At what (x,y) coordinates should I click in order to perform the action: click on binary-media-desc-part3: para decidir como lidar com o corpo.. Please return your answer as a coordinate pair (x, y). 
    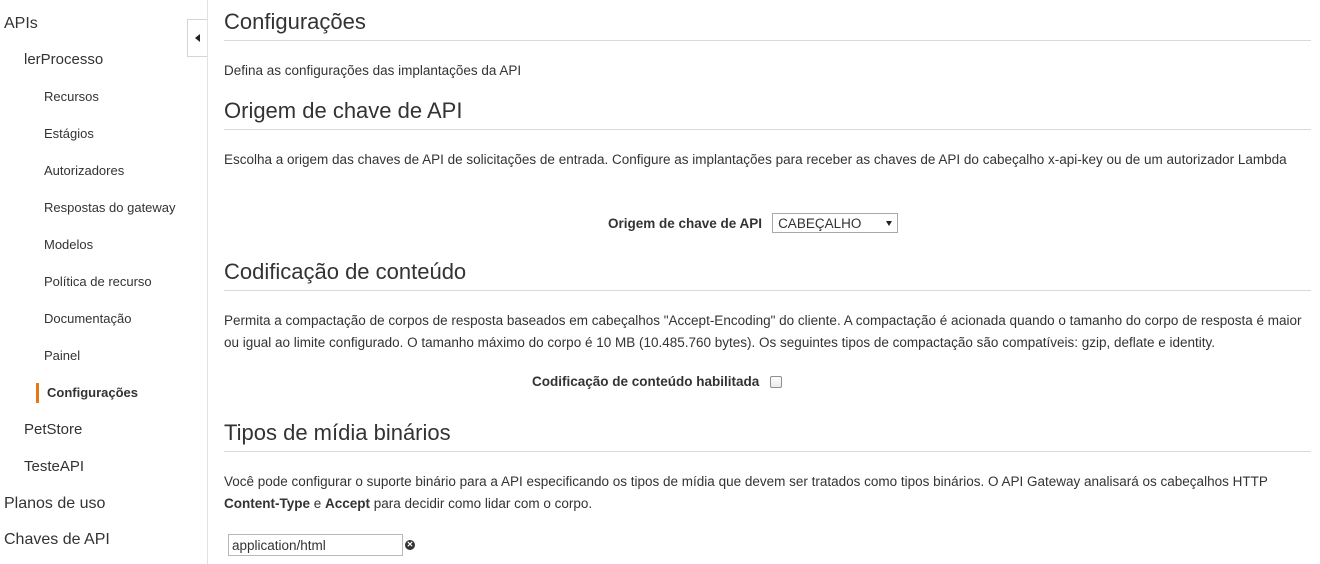
    Looking at the image, I should click on (481, 503).